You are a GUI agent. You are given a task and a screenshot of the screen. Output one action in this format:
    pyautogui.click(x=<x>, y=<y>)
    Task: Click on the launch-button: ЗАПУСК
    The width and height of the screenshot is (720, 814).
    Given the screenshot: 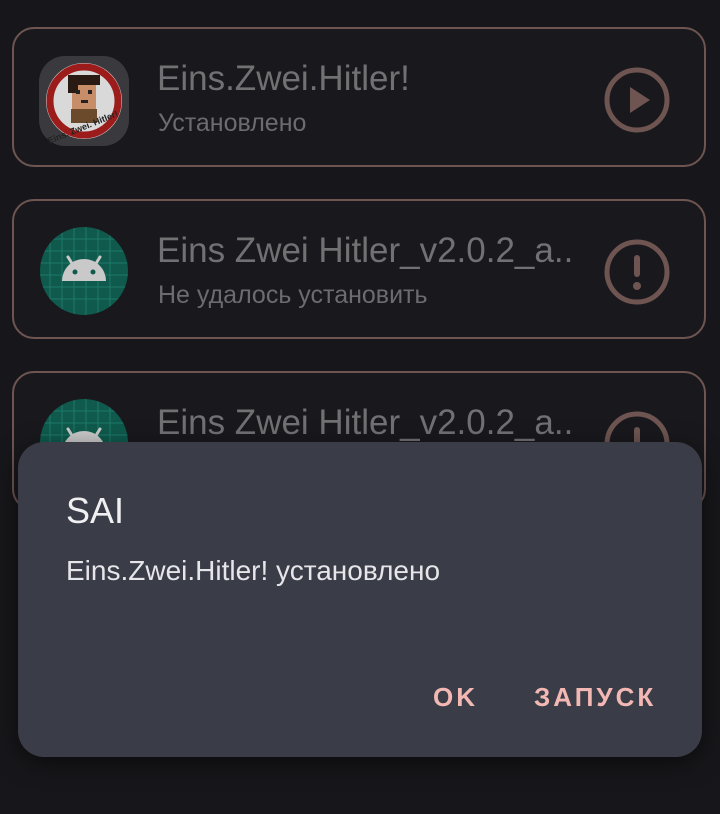 What is the action you would take?
    pyautogui.click(x=595, y=697)
    